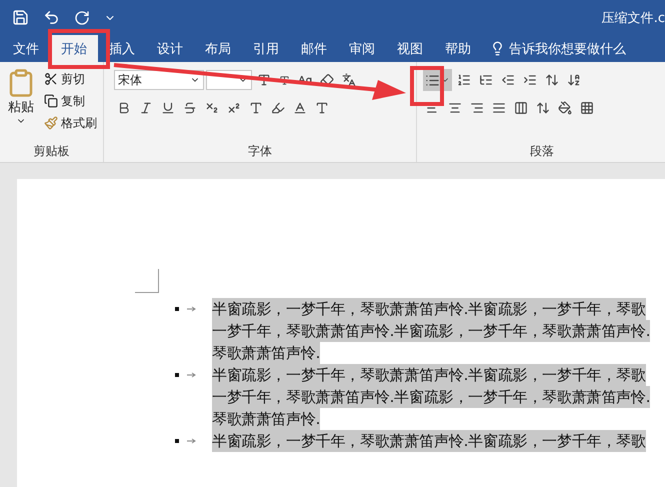 This screenshot has width=665, height=487. Describe the element at coordinates (20, 17) in the screenshot. I see `save-icon` at that location.